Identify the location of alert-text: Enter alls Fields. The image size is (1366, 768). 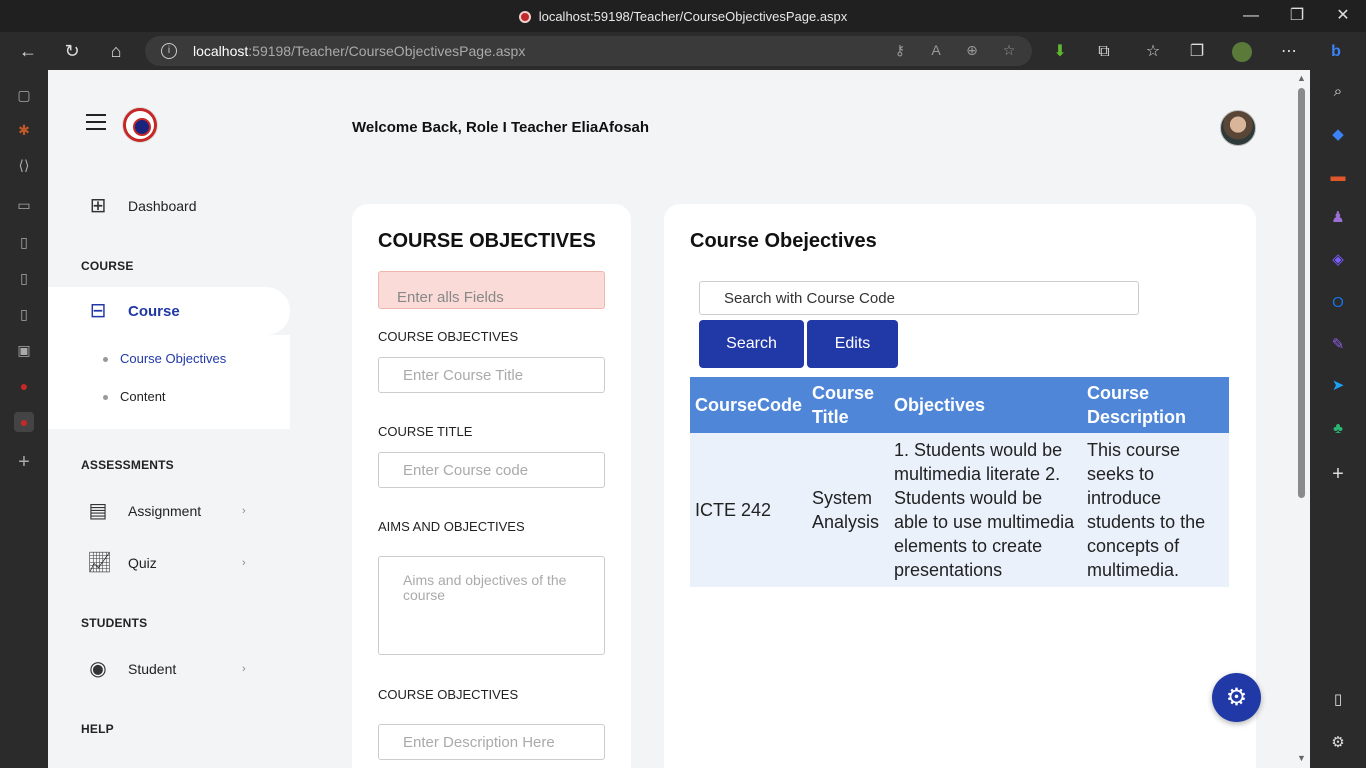
(450, 297).